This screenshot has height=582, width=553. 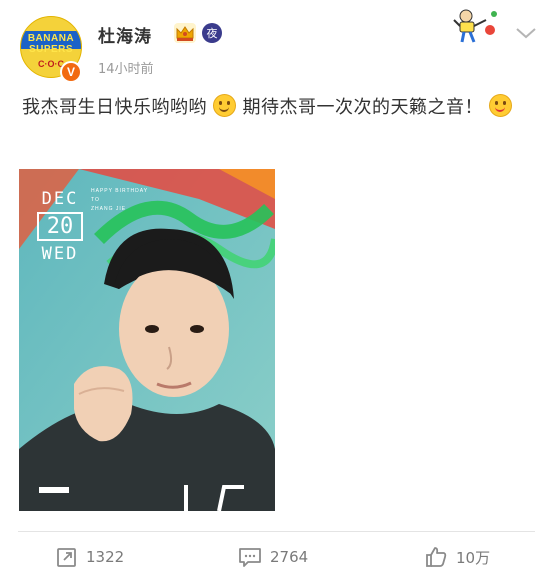 I want to click on post-text: 我杰哥生日快乐哟哟哟 期待杰哥一次次的天籁之音！, so click(x=279, y=108).